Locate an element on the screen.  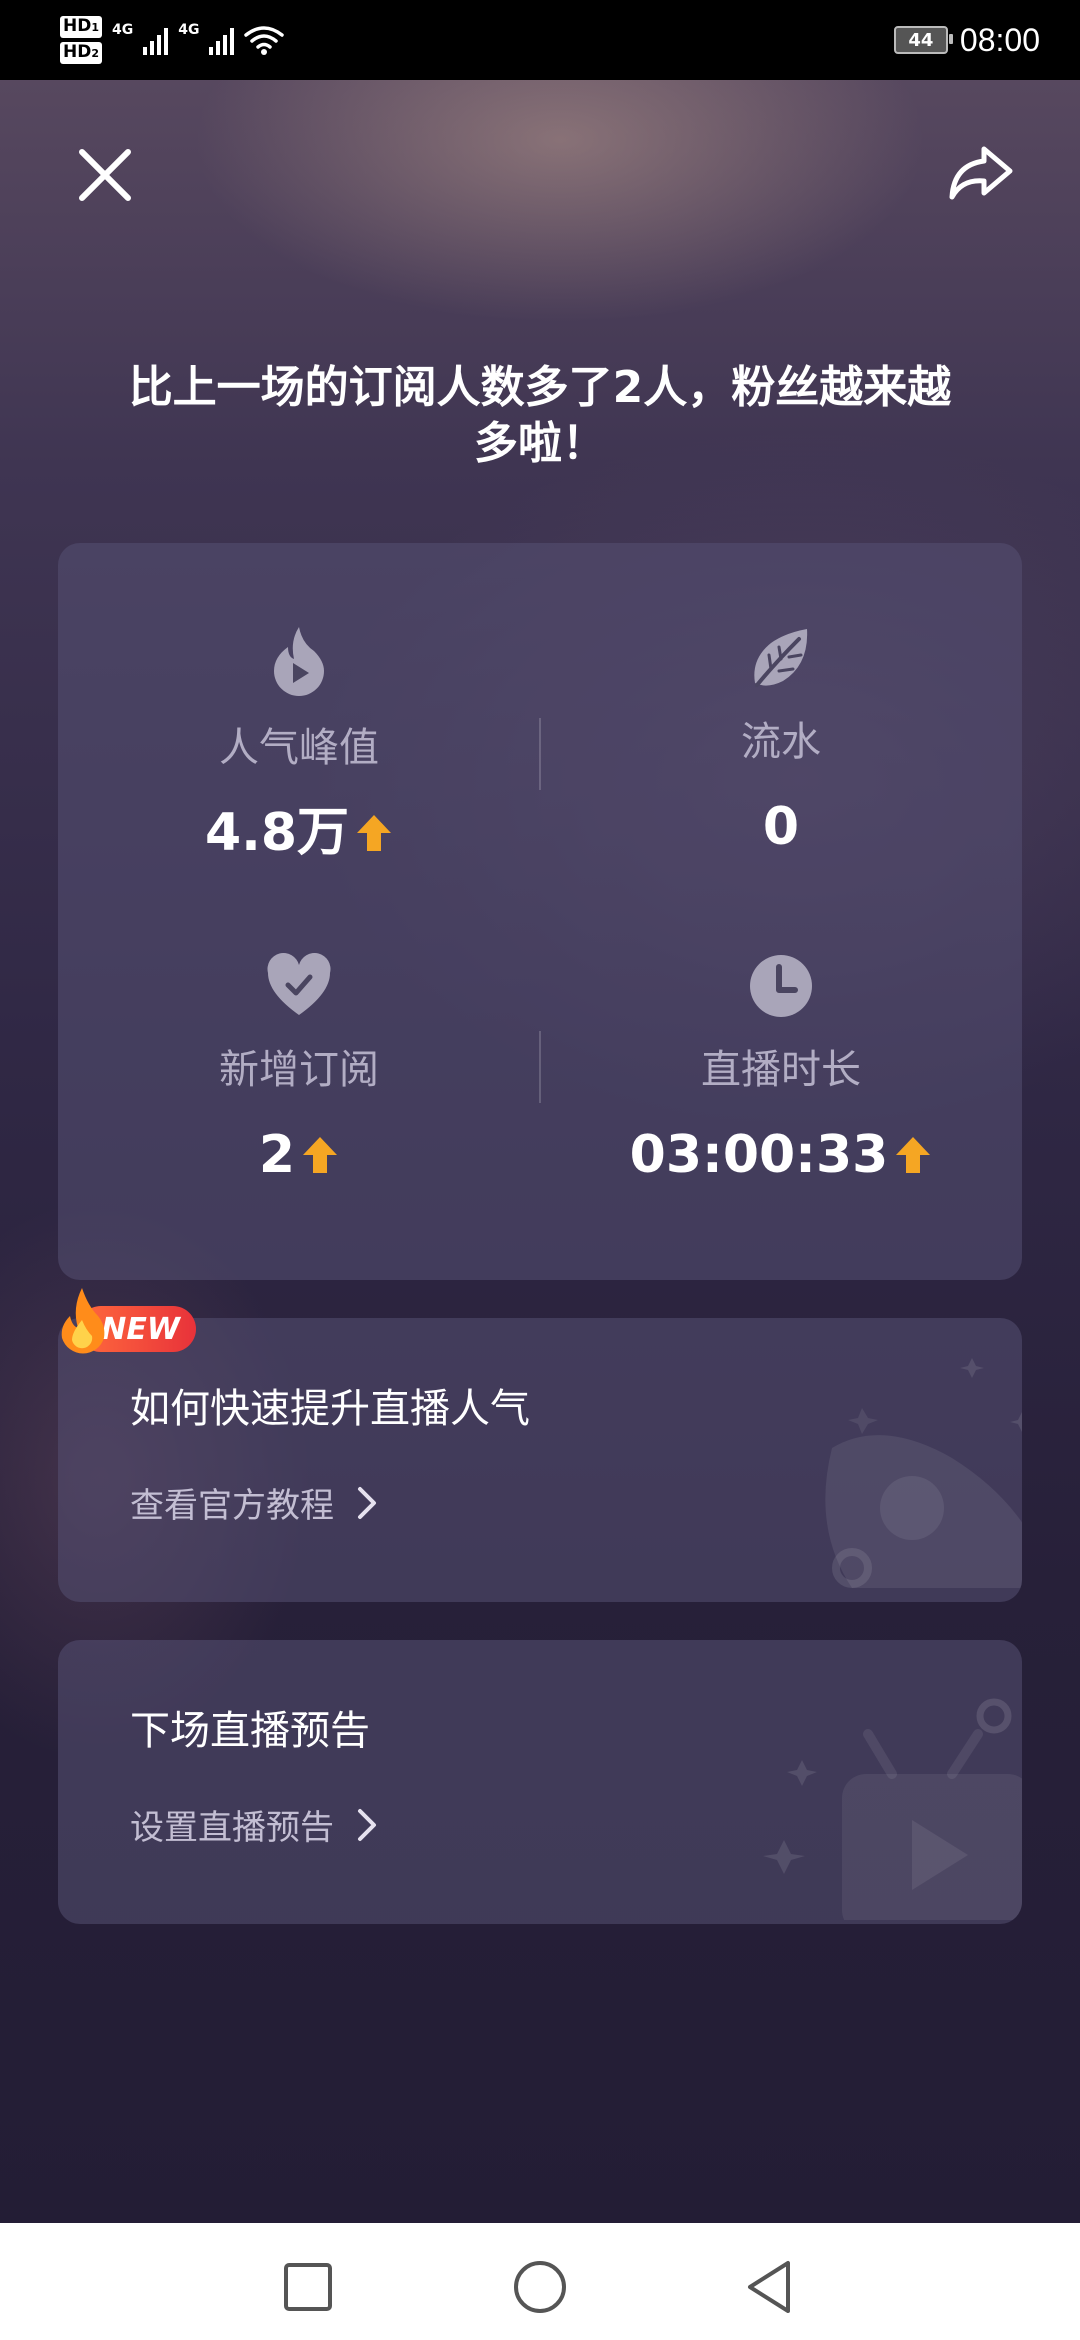
set-preview-link: 设置直播预告 is located at coordinates (254, 1824).